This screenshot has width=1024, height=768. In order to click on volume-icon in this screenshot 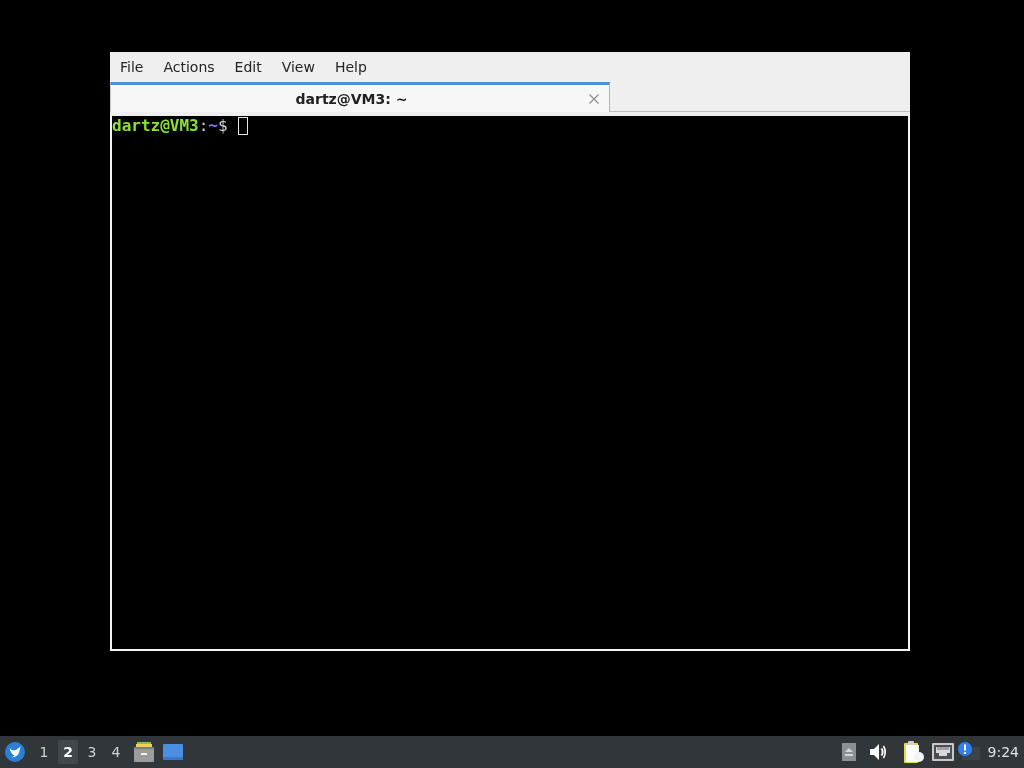, I will do `click(878, 752)`.